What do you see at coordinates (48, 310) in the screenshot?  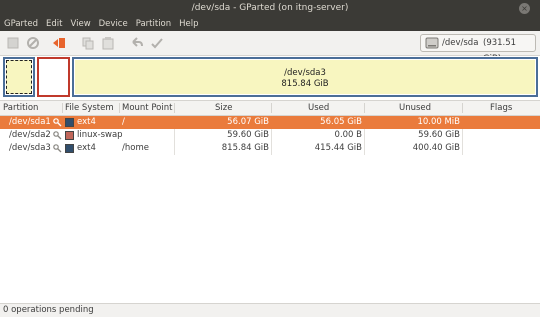 I see `status-text: 0 operations pending` at bounding box center [48, 310].